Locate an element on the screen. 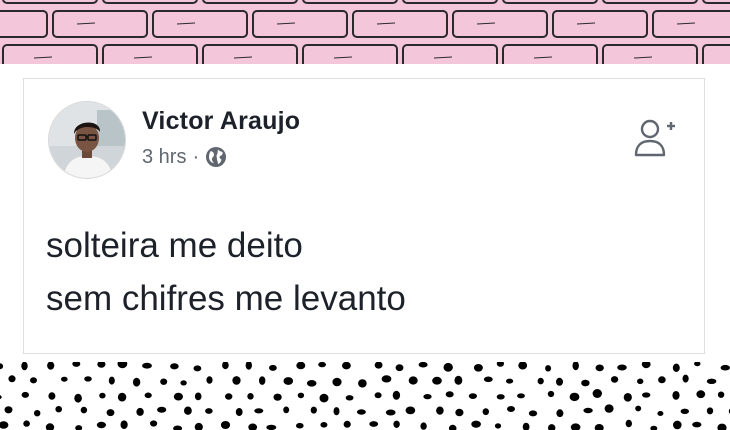 This screenshot has width=730, height=430. globe-icon is located at coordinates (216, 157).